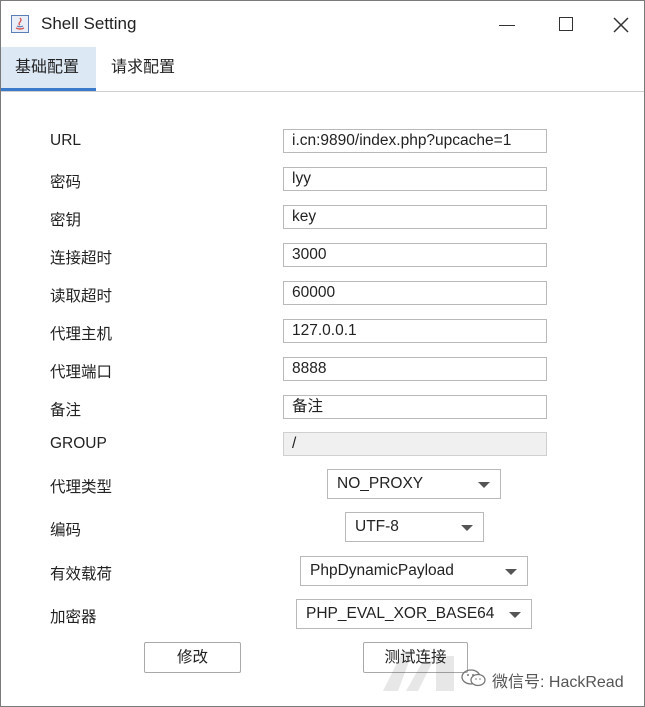 Image resolution: width=645 pixels, height=707 pixels. What do you see at coordinates (415, 141) in the screenshot?
I see `url-input: i.cn:9890/index.php?upcache=1` at bounding box center [415, 141].